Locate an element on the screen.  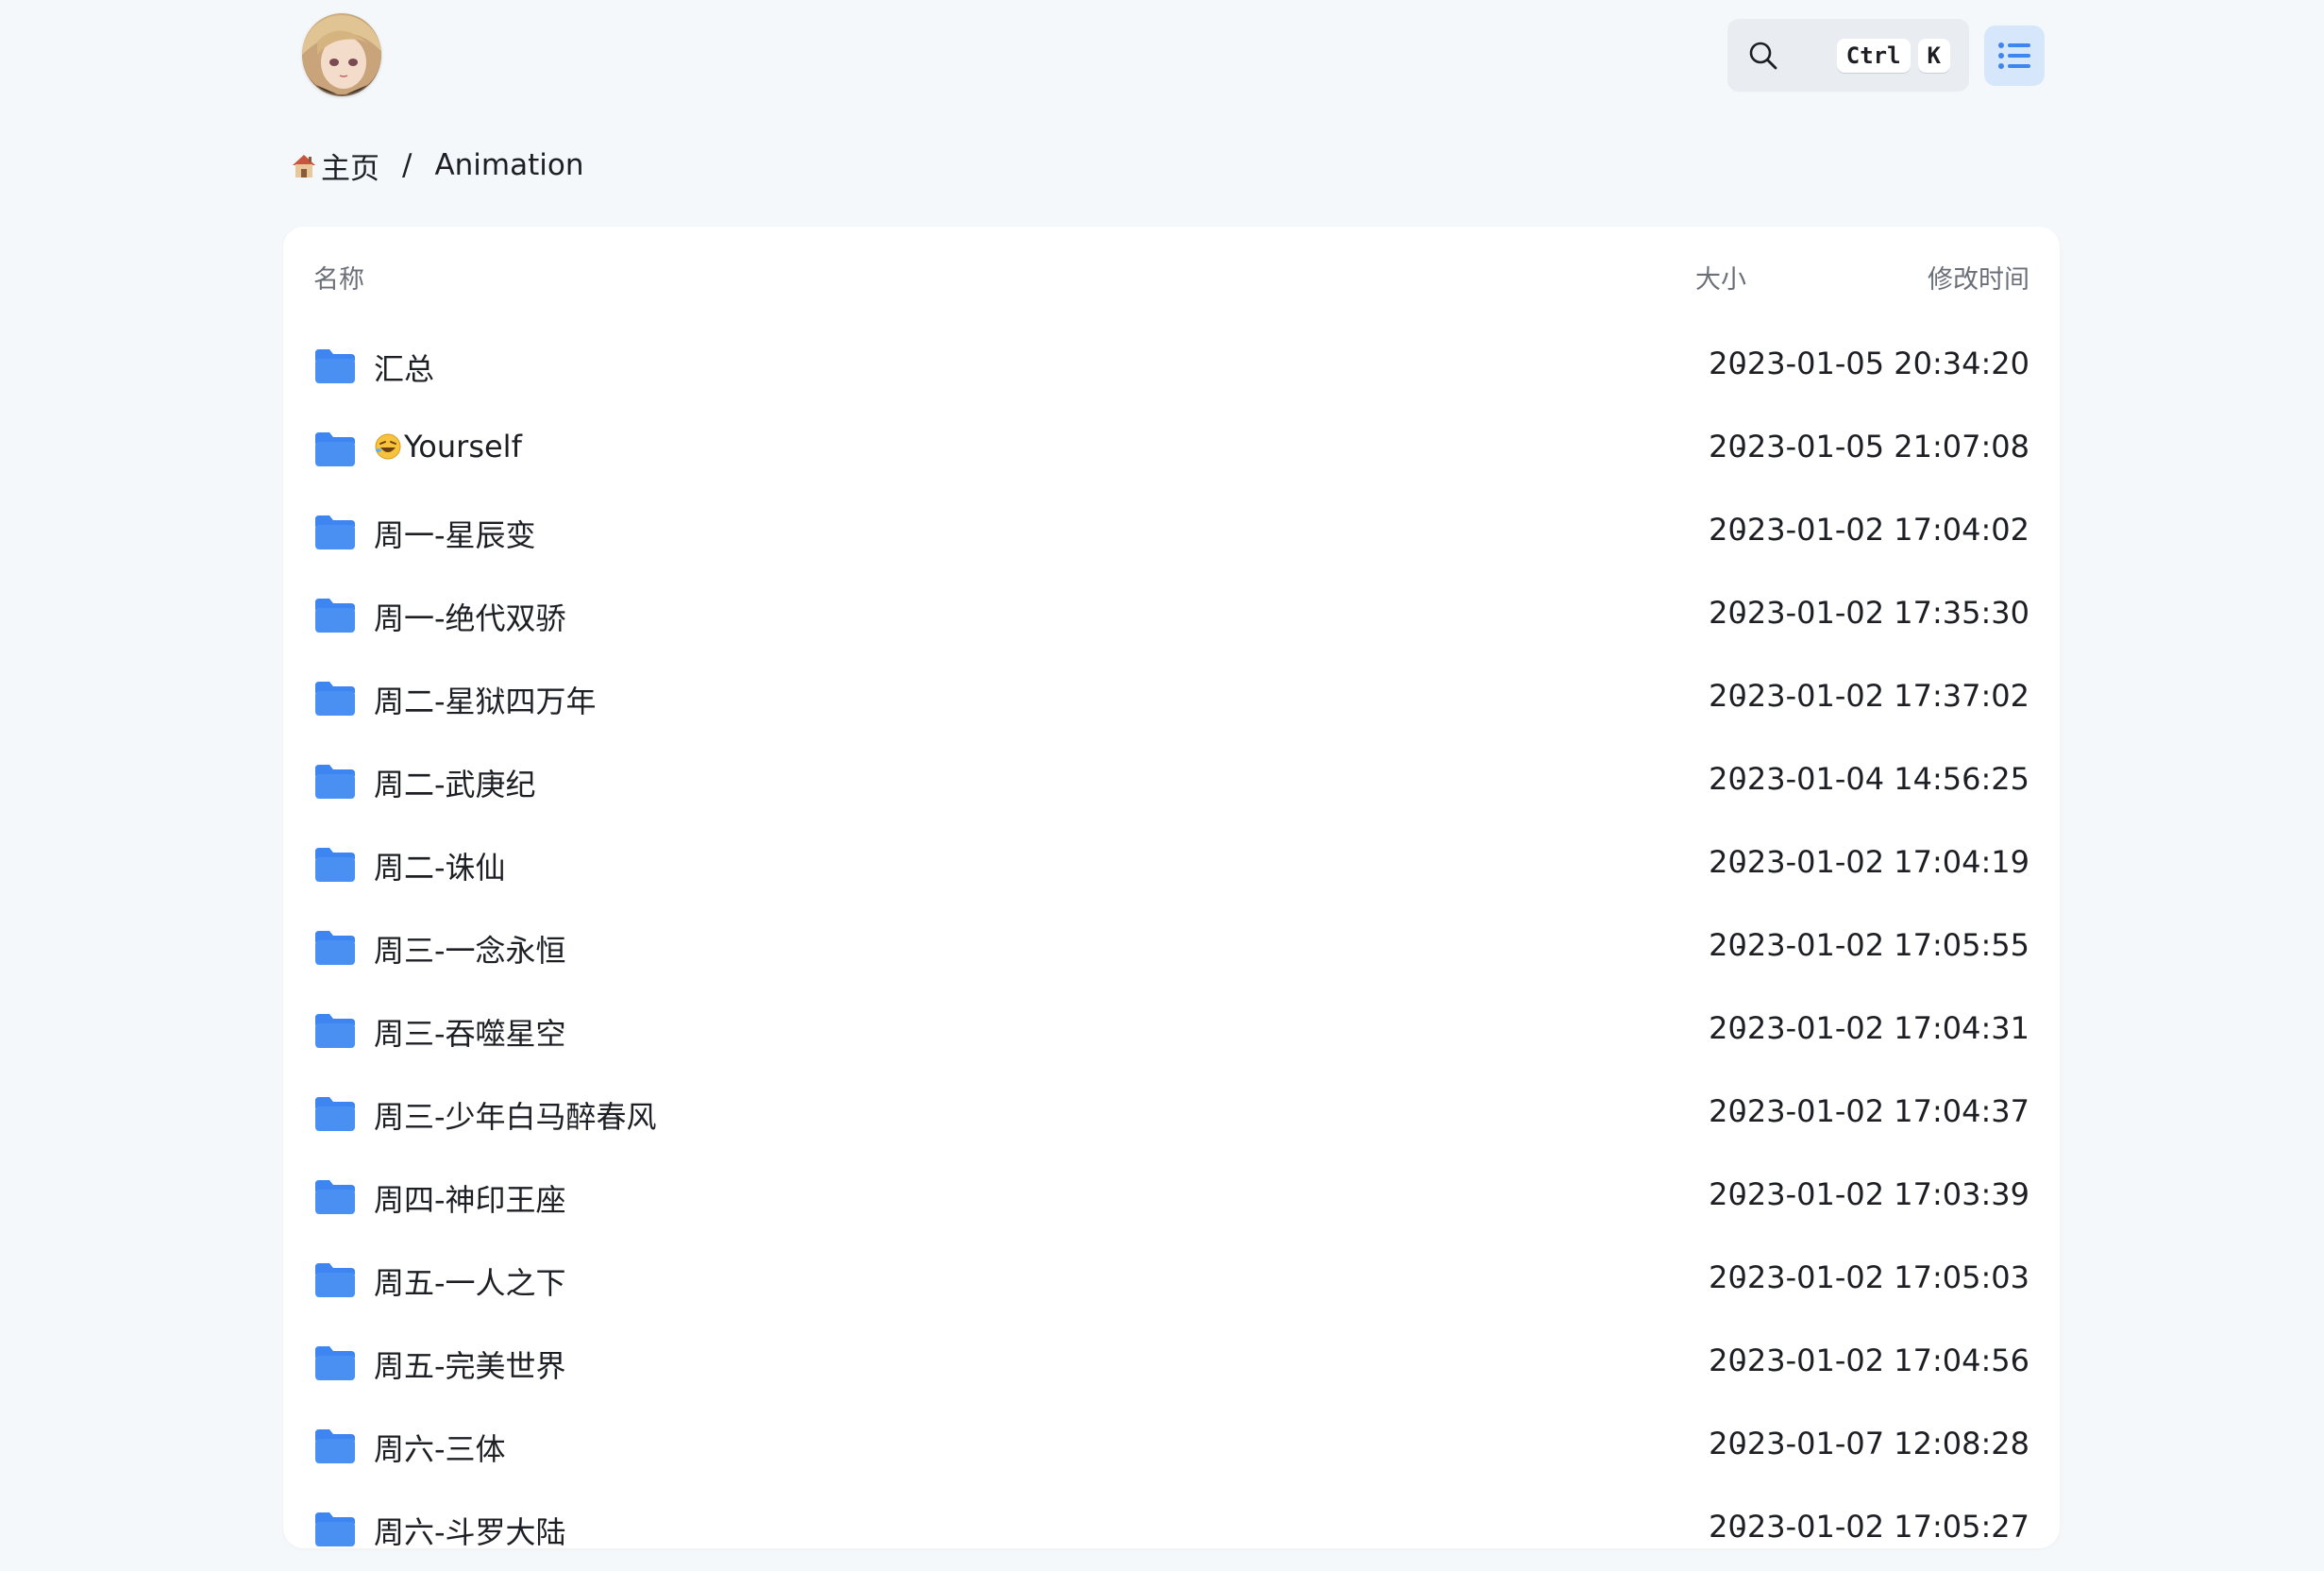
row-name: 周二-星狱四万年 is located at coordinates (485, 699).